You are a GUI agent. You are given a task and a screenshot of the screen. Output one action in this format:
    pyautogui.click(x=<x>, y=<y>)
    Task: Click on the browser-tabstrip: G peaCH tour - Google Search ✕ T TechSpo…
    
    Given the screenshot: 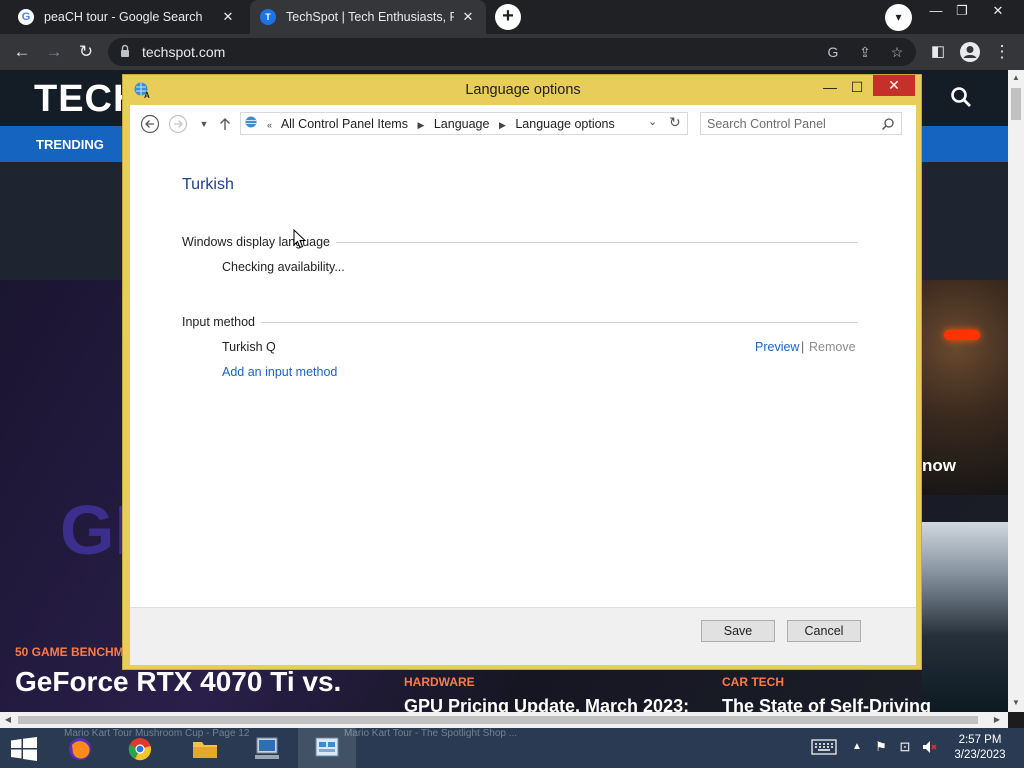 What is the action you would take?
    pyautogui.click(x=512, y=17)
    